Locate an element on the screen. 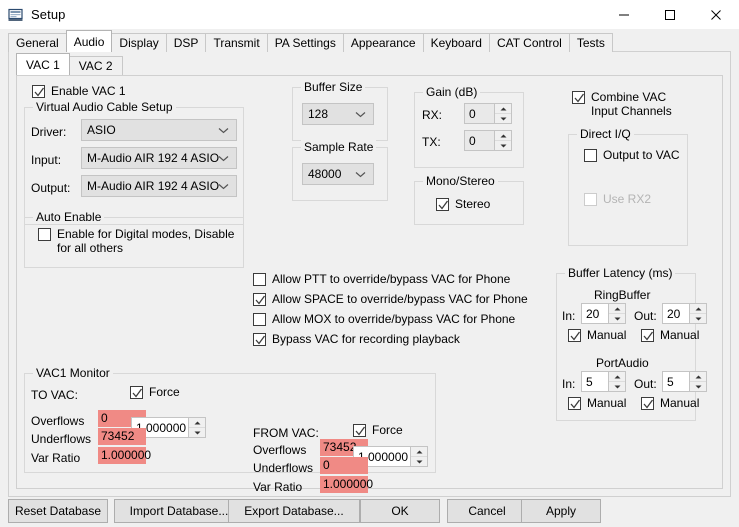  bypass-vac-recording-checkbox: Bypass VAC for recording playback is located at coordinates (356, 339).